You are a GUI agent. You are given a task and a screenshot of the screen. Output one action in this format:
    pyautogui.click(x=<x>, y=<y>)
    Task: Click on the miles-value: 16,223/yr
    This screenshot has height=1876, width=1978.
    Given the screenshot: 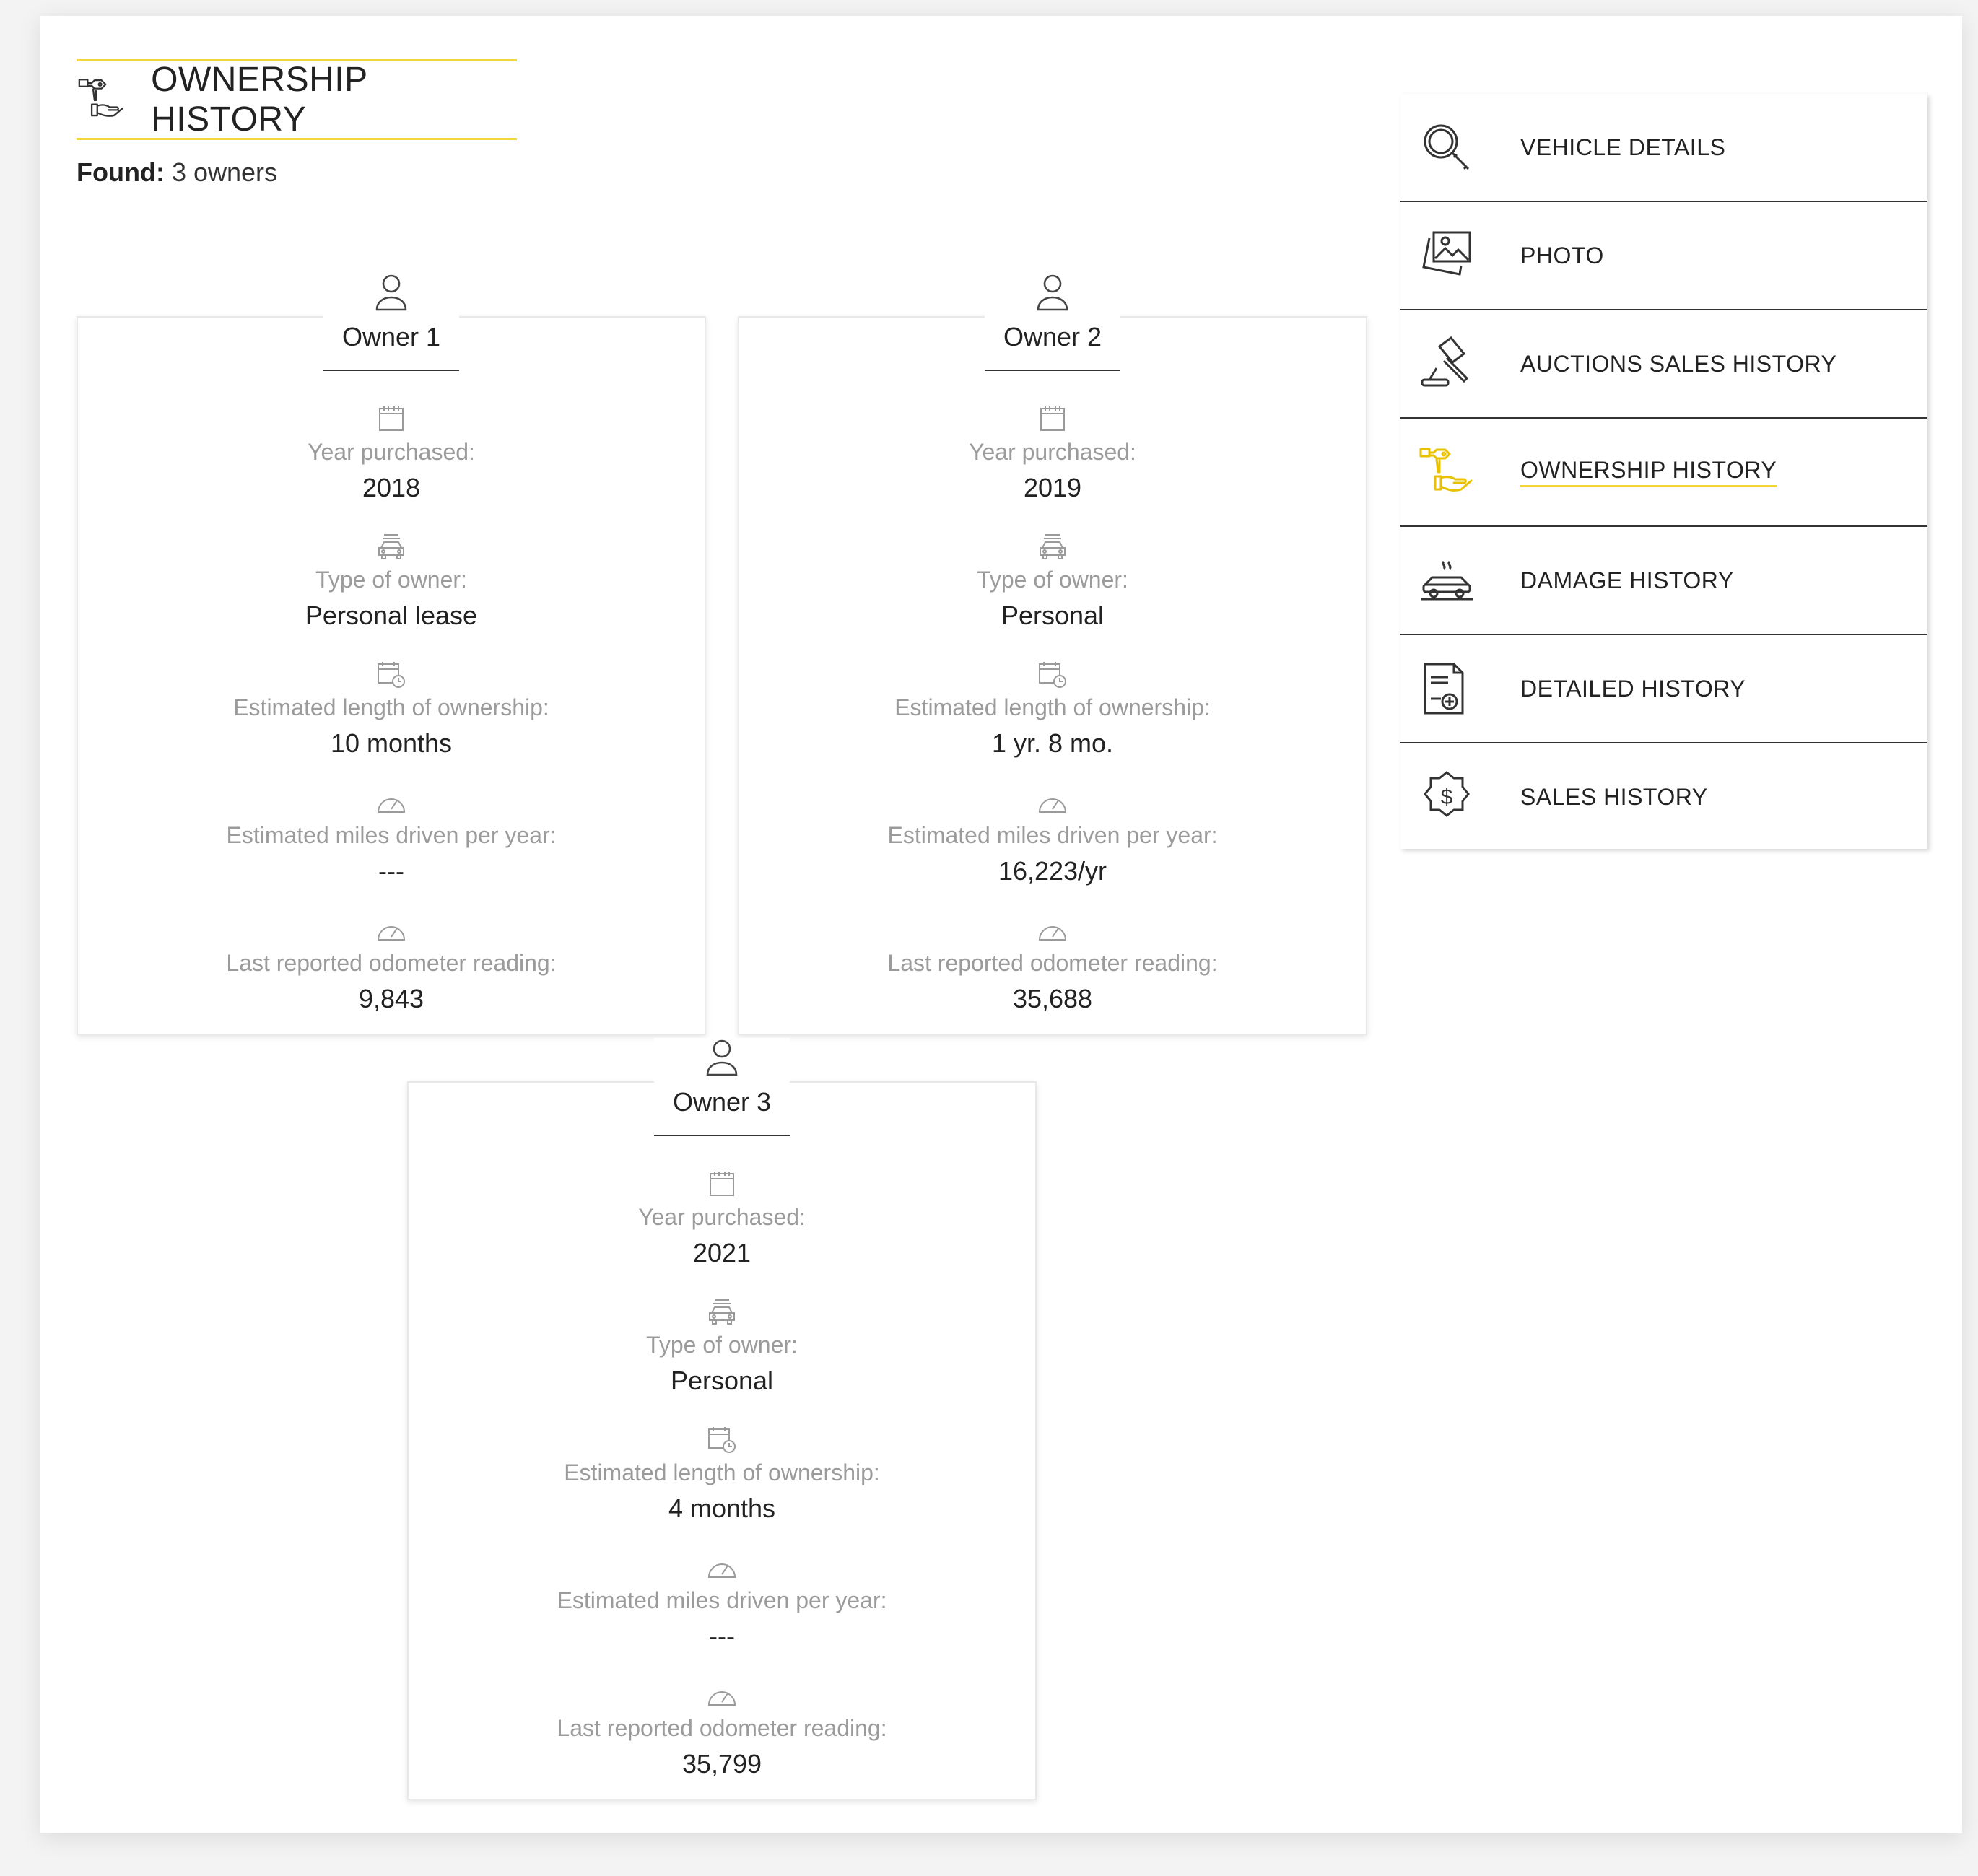 What is the action you would take?
    pyautogui.click(x=1052, y=871)
    